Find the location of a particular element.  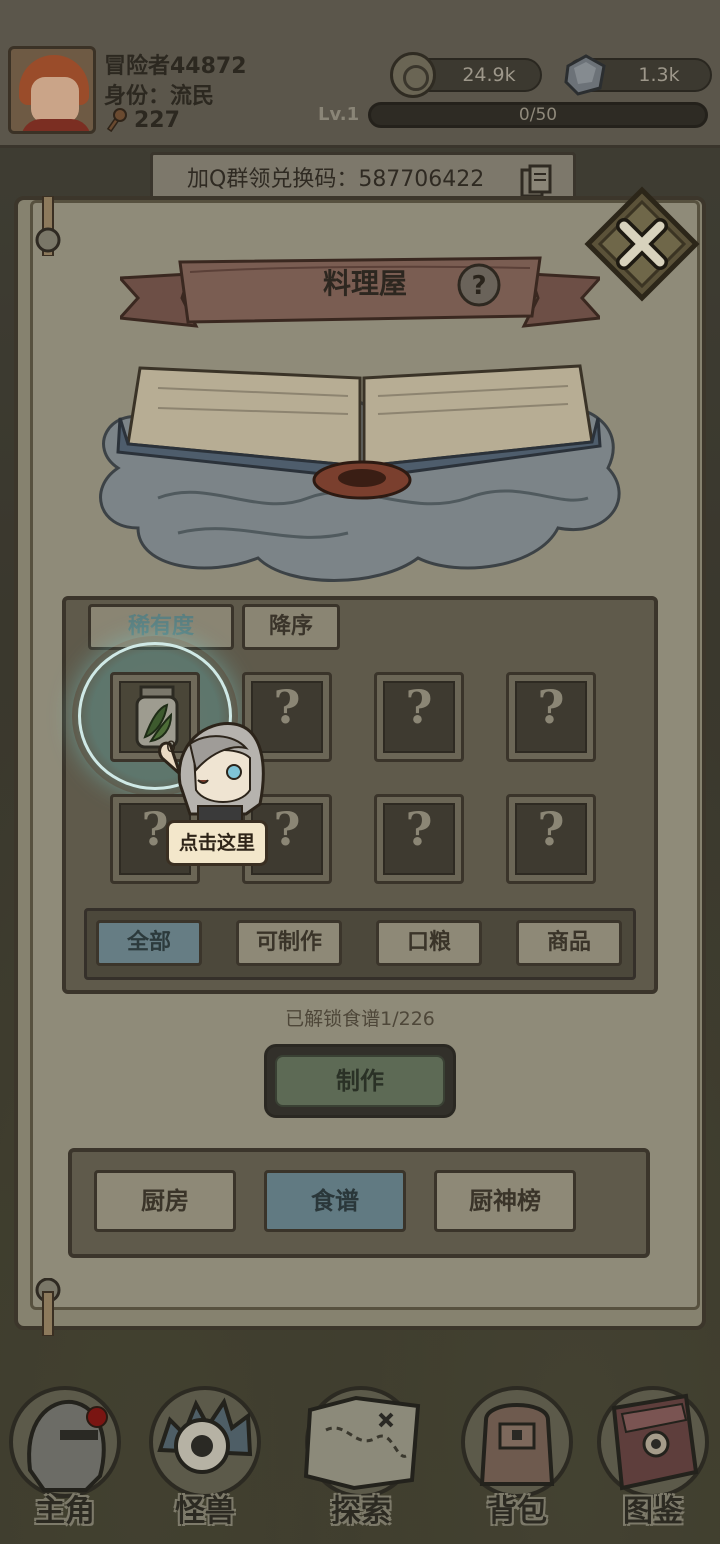

tab-recipes: 食谱 is located at coordinates (335, 1201).